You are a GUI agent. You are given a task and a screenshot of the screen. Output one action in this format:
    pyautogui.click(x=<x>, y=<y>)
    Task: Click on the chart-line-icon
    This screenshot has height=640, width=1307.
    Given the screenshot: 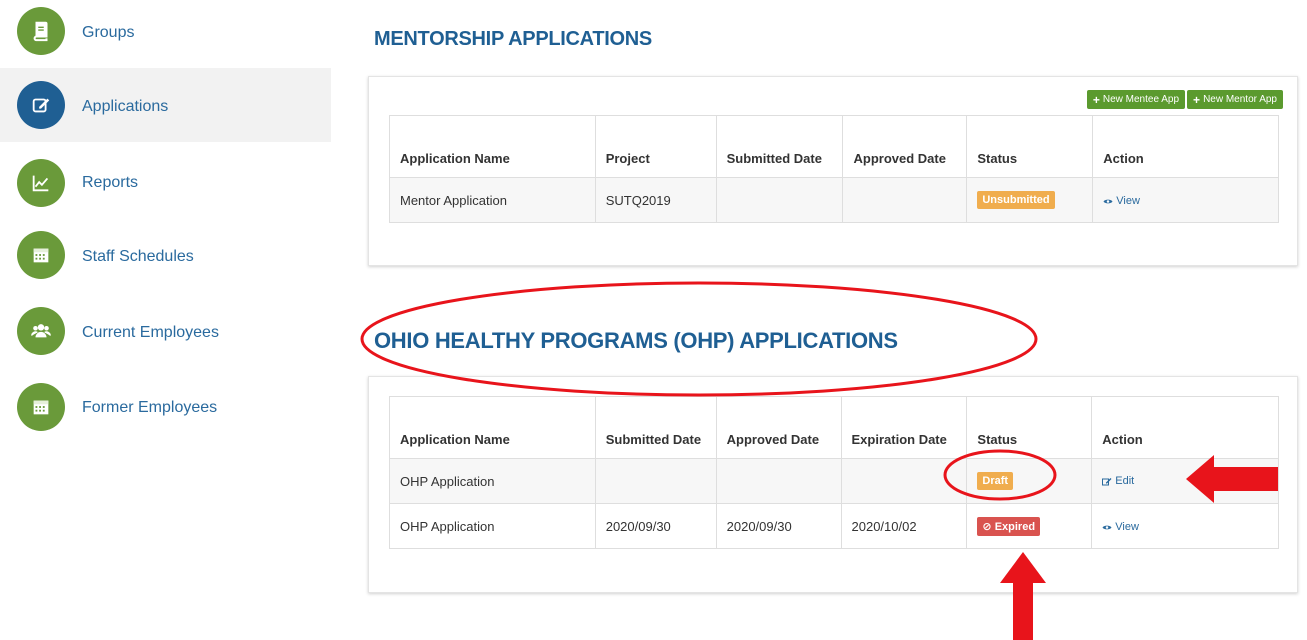 What is the action you would take?
    pyautogui.click(x=41, y=183)
    